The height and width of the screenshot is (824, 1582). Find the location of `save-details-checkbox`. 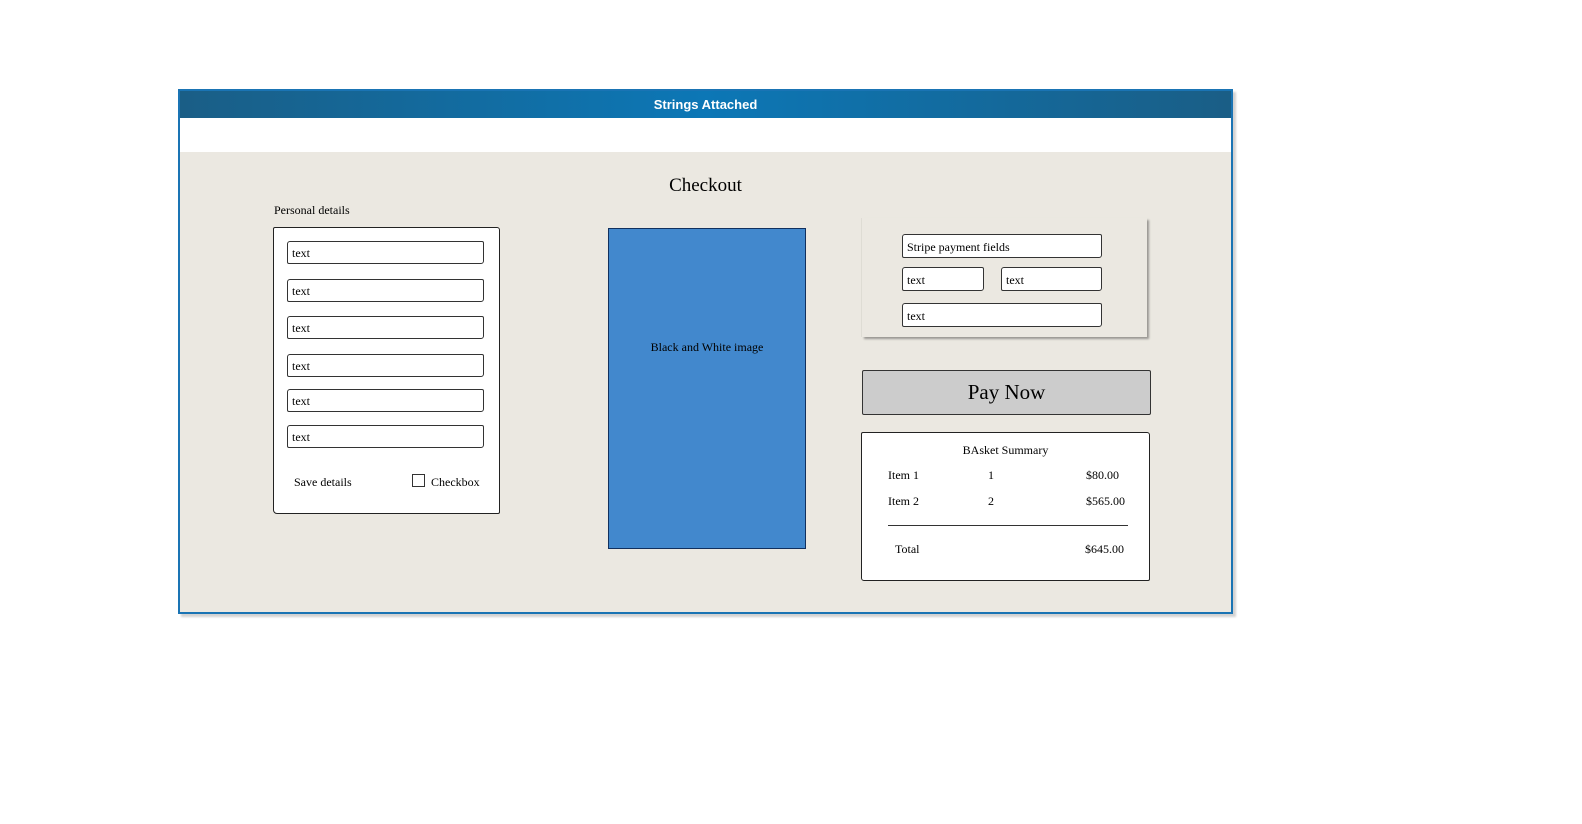

save-details-checkbox is located at coordinates (418, 480).